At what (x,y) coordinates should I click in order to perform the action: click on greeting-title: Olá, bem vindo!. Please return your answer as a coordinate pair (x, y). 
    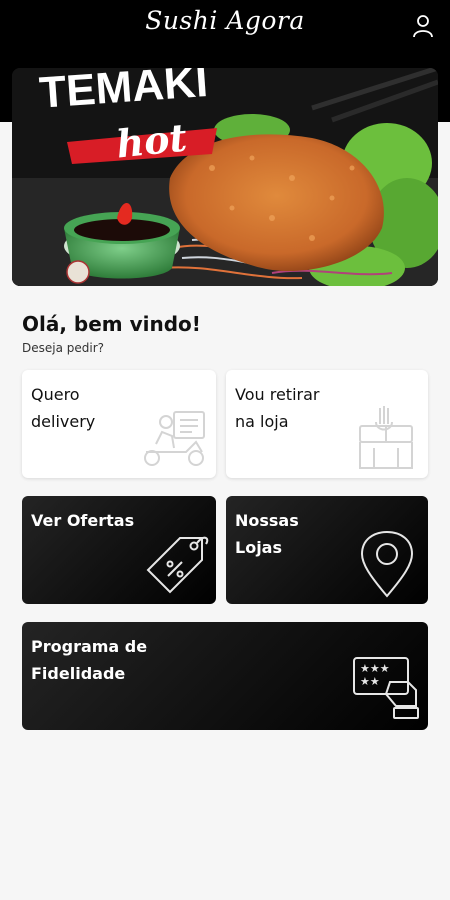
    Looking at the image, I should click on (111, 324).